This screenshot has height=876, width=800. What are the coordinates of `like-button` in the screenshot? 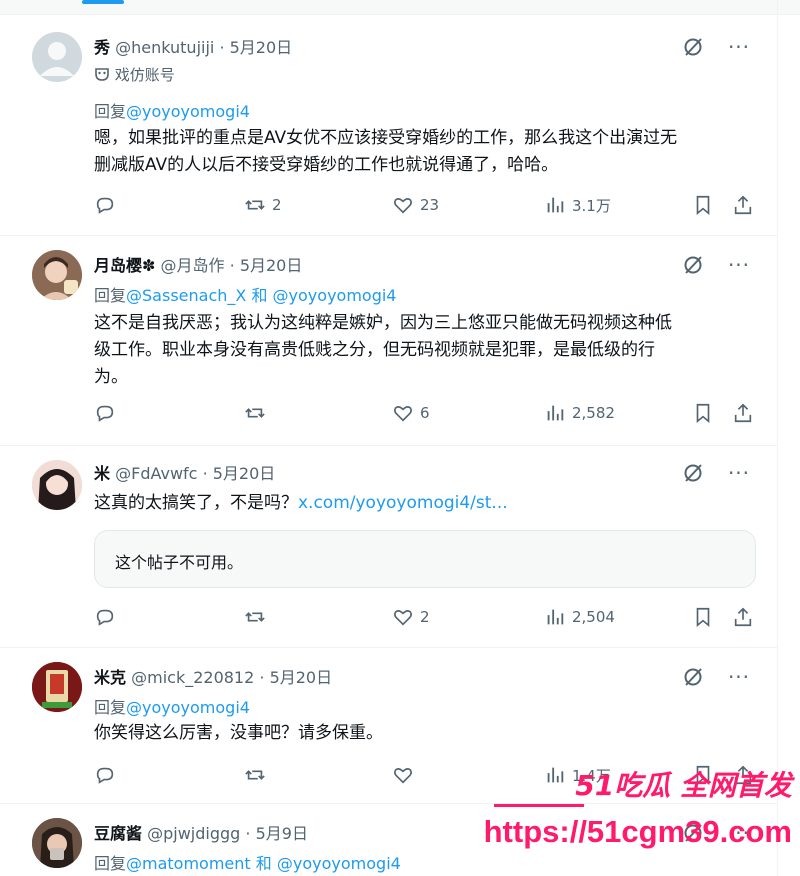 It's located at (403, 775).